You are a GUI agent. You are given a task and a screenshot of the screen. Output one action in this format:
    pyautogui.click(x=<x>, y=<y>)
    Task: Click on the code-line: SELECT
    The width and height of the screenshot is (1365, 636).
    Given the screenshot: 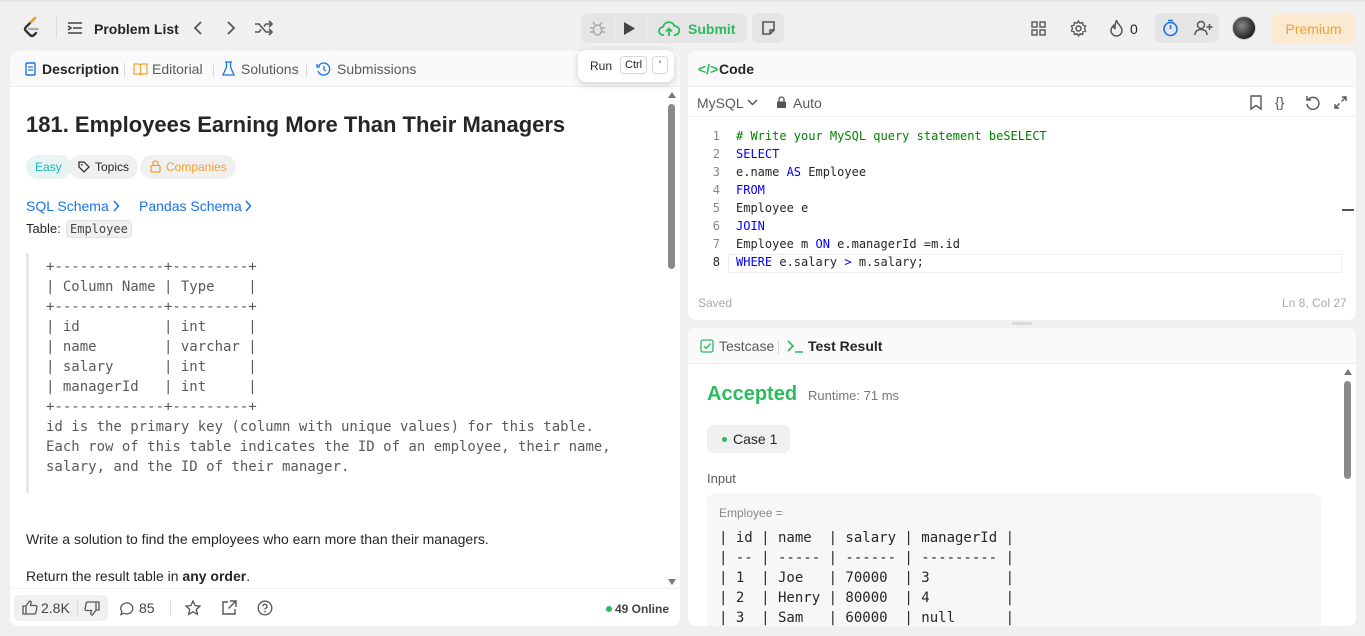 What is the action you would take?
    pyautogui.click(x=758, y=154)
    